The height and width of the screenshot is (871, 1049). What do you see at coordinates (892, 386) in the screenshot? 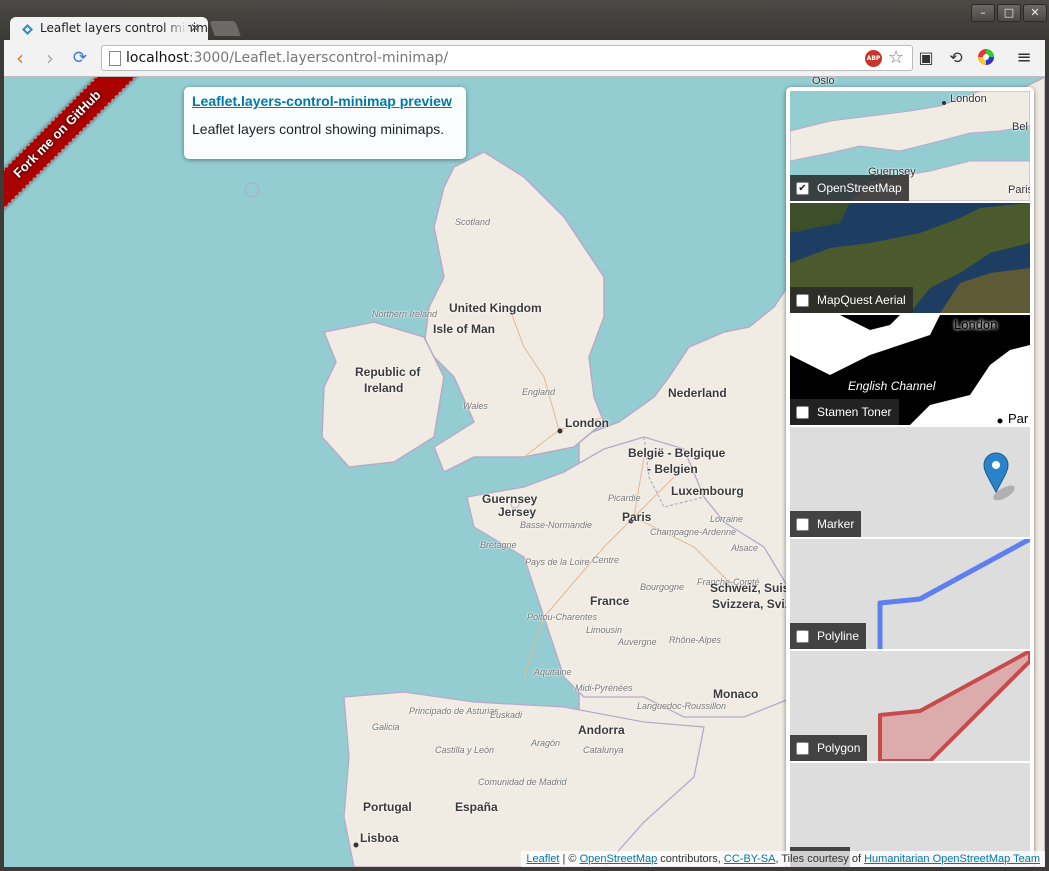
I see `toner-mini-english: English Channel` at bounding box center [892, 386].